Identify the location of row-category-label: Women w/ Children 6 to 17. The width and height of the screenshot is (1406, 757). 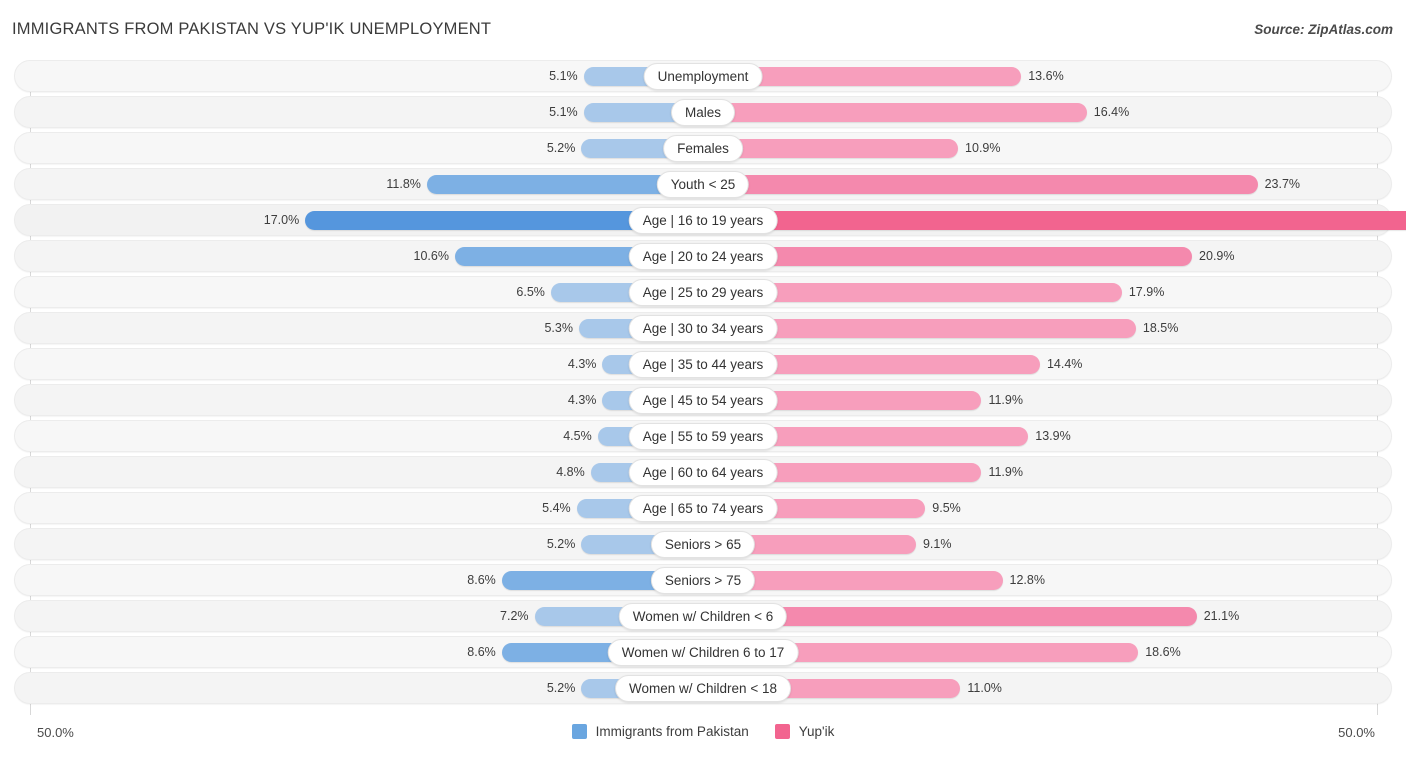
(703, 652).